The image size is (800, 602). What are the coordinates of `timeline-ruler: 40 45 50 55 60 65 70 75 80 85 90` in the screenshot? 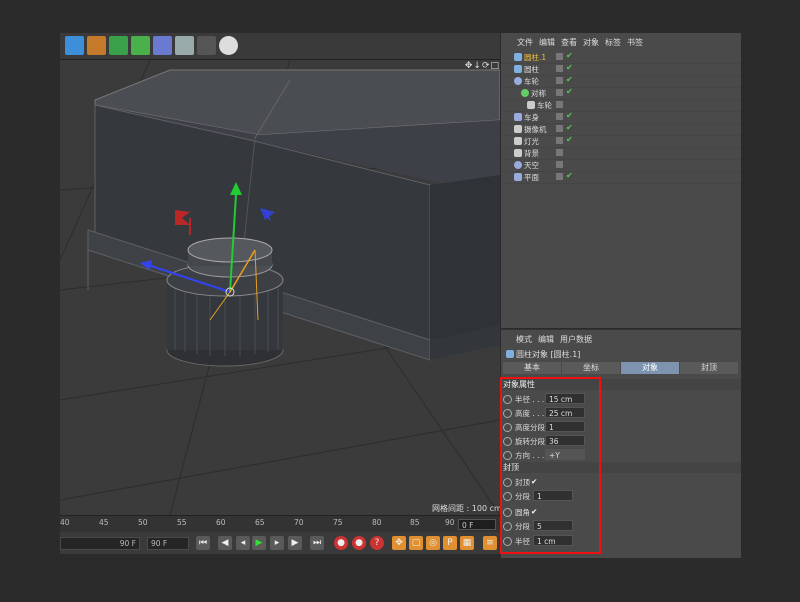 It's located at (280, 524).